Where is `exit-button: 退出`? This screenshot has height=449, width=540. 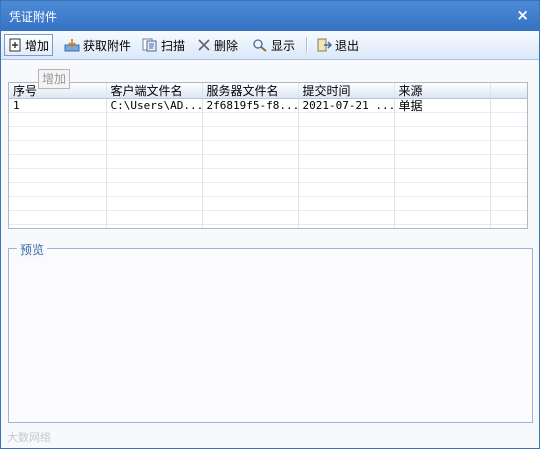 exit-button: 退出 is located at coordinates (337, 45).